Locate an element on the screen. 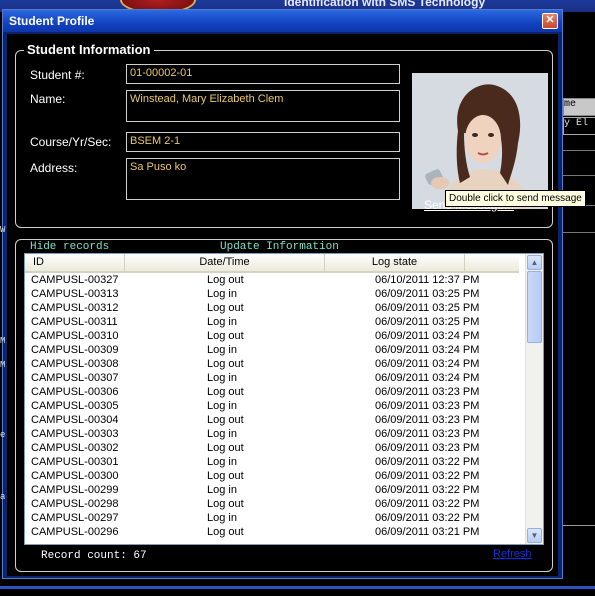 The image size is (595, 596). row-id-cell: CAMPUSL-00310 is located at coordinates (75, 336).